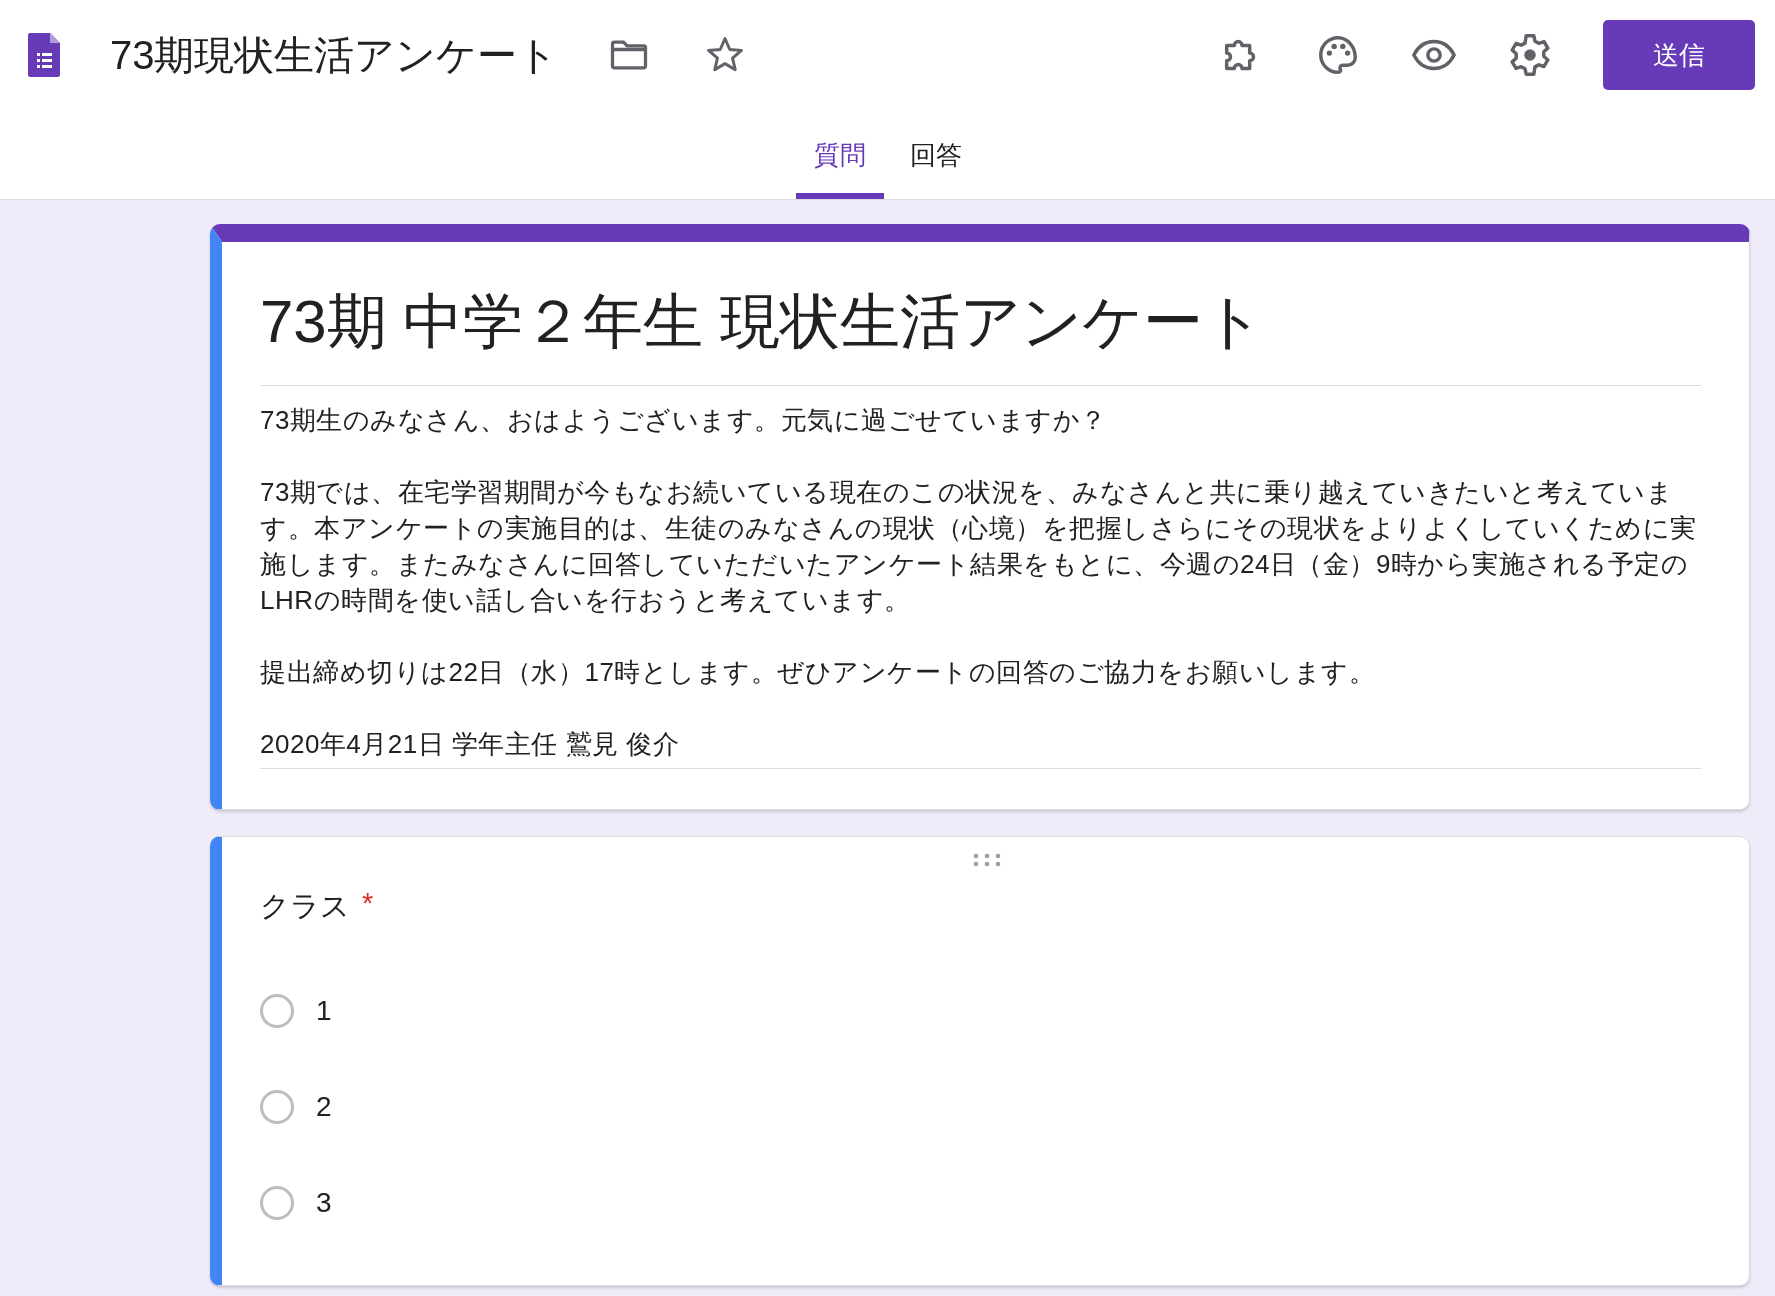 This screenshot has height=1296, width=1775. I want to click on option-label: 1, so click(324, 1011).